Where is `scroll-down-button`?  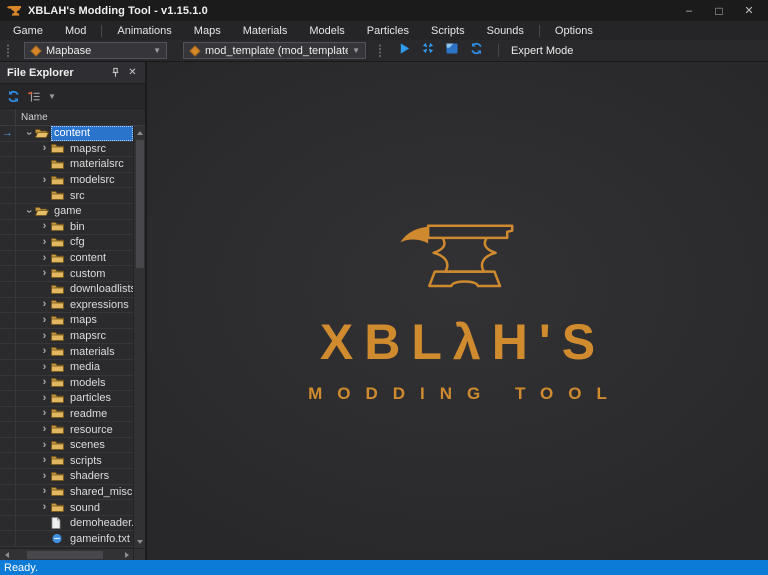
scroll-down-button is located at coordinates (139, 541).